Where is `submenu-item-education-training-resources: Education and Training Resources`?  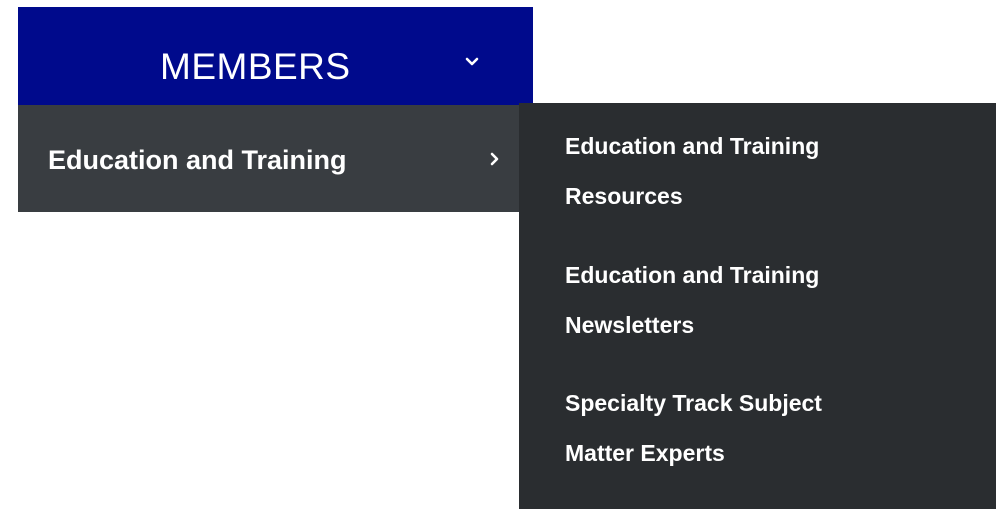 submenu-item-education-training-resources: Education and Training Resources is located at coordinates (765, 171).